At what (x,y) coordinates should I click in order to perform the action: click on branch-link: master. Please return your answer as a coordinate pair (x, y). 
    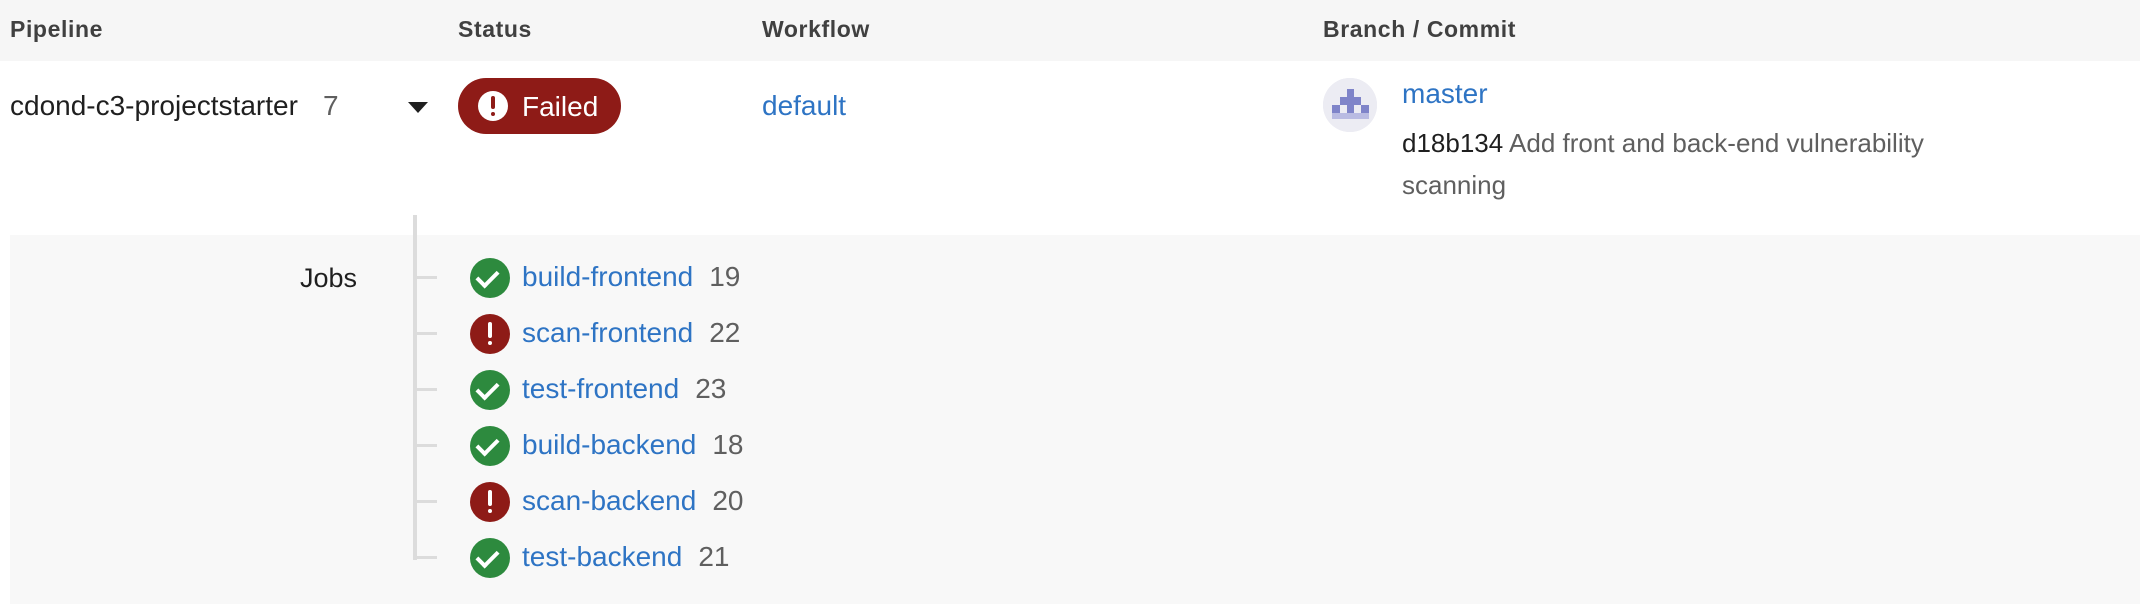
    Looking at the image, I should click on (1445, 94).